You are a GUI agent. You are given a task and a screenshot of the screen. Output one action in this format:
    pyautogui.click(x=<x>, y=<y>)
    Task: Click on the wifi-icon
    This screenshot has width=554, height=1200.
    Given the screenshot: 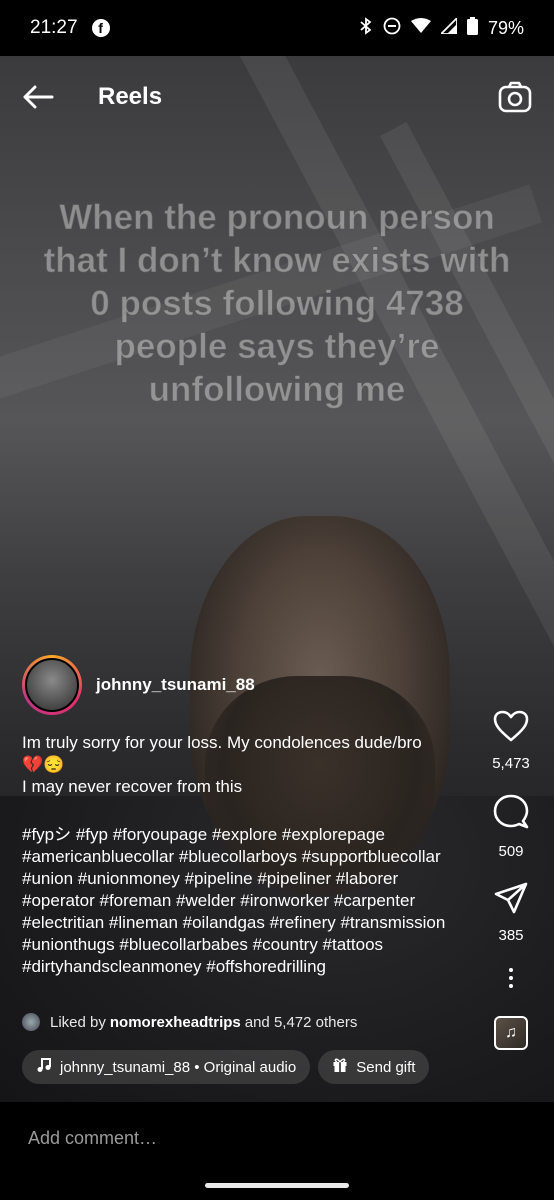 What is the action you would take?
    pyautogui.click(x=420, y=28)
    